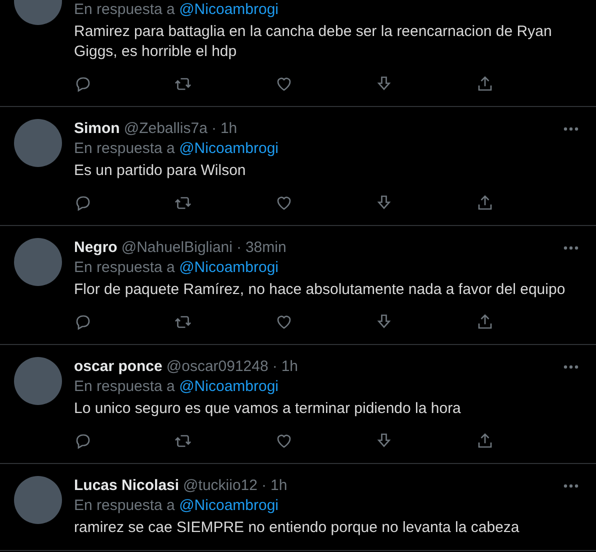 The height and width of the screenshot is (552, 596). What do you see at coordinates (313, 42) in the screenshot?
I see `tweet-text: Ramirez para battaglia en la cancha debe ser la reencarnacion de Ryan Giggs, es horrible el hdp` at bounding box center [313, 42].